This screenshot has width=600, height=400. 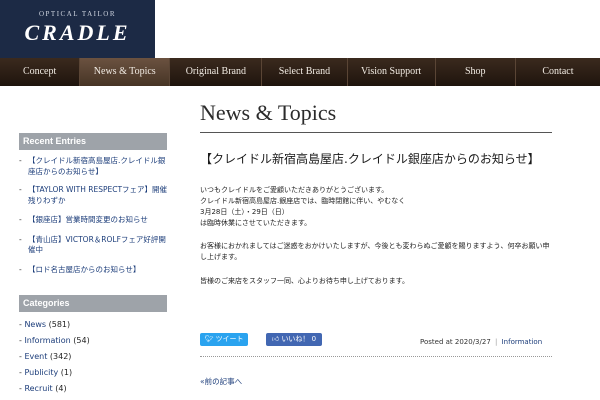 I want to click on recent-entry-link: 【ロド名古屋店からのお知らせ】, so click(x=94, y=270).